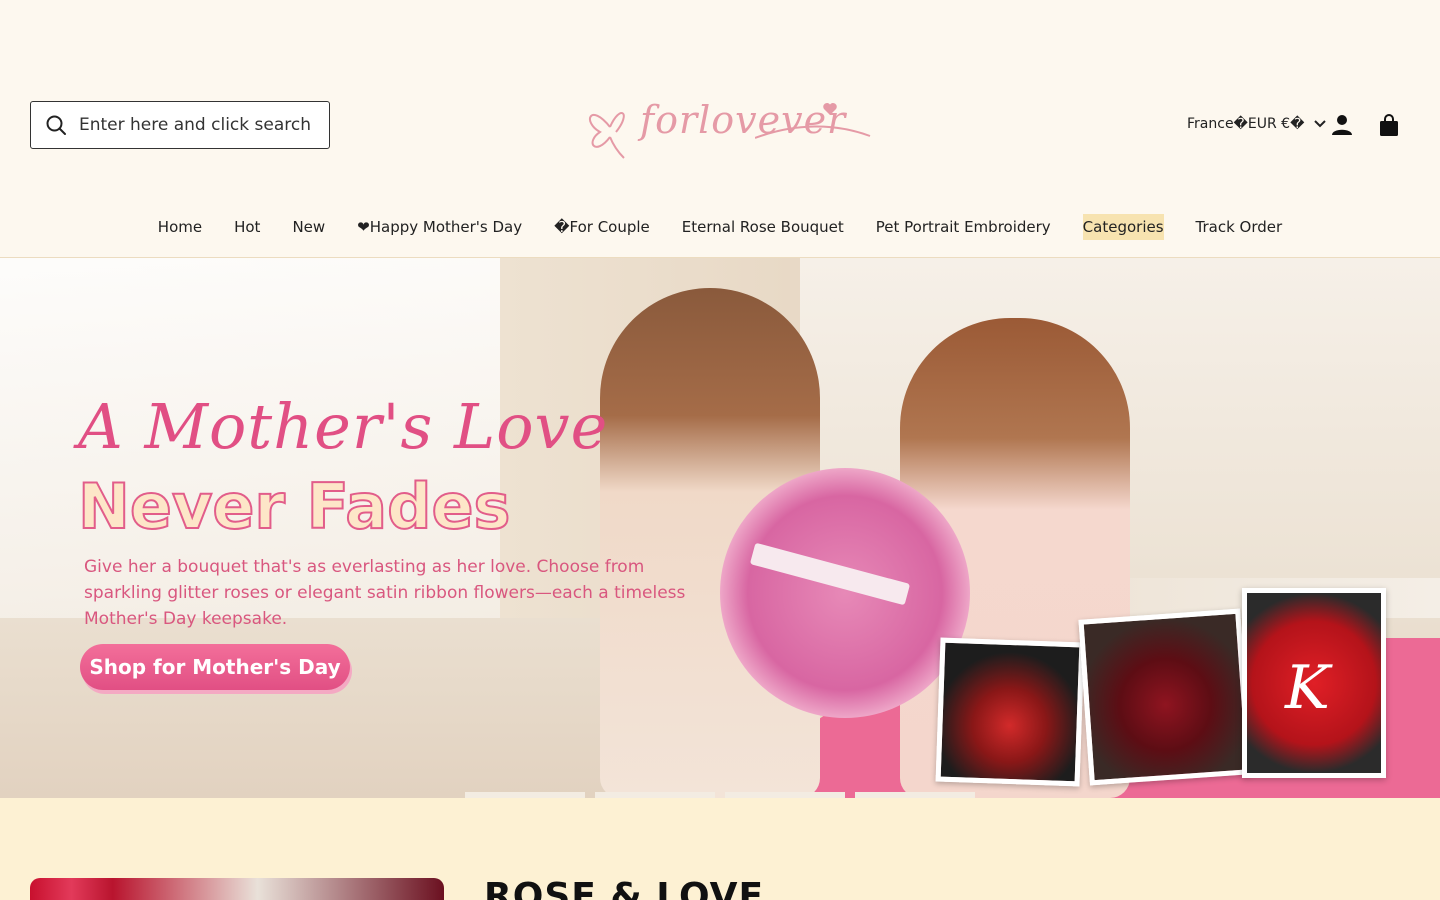  What do you see at coordinates (247, 227) in the screenshot?
I see `nav-item-hot: Hot` at bounding box center [247, 227].